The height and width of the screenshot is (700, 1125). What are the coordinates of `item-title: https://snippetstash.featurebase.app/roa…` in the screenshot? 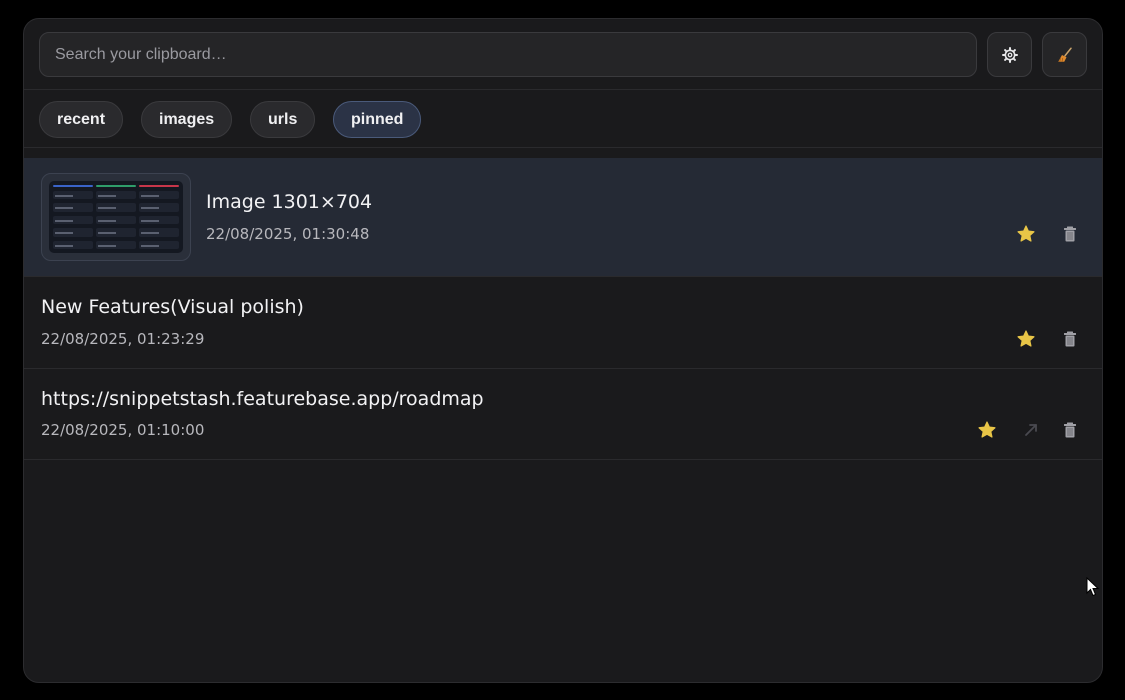 It's located at (262, 399).